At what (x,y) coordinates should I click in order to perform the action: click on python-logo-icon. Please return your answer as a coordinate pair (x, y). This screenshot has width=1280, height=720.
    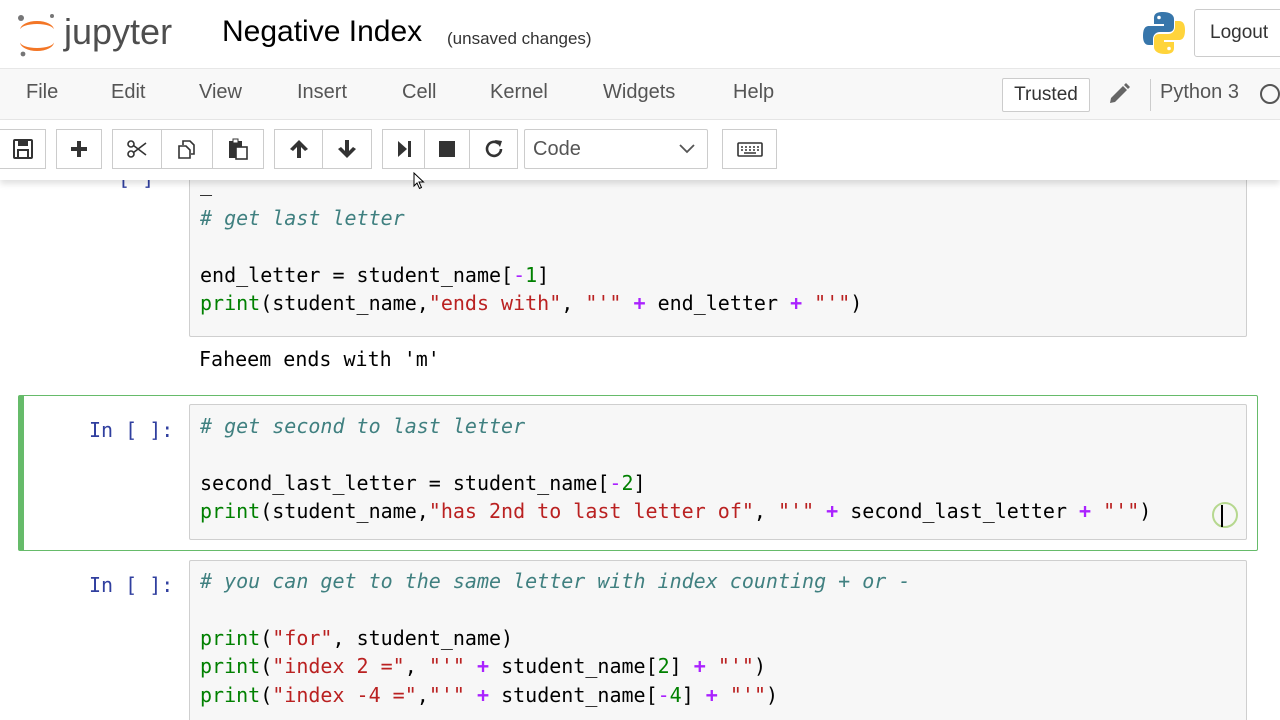
    Looking at the image, I should click on (1164, 33).